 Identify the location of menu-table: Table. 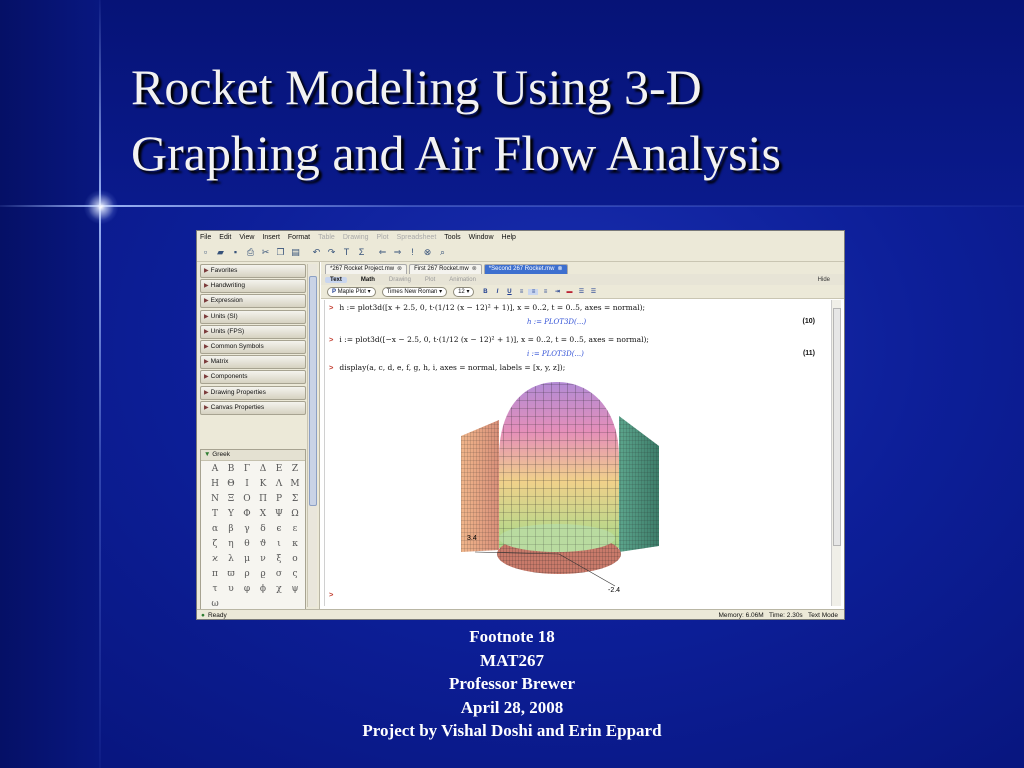
(326, 237).